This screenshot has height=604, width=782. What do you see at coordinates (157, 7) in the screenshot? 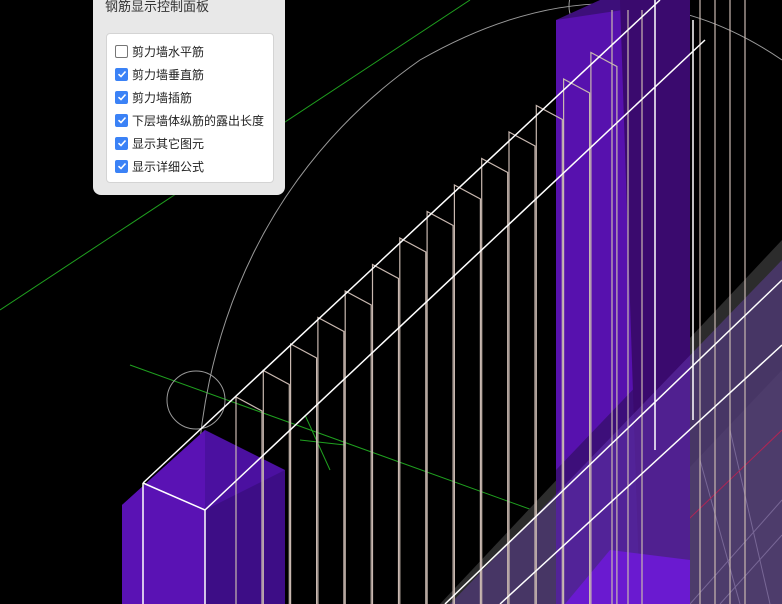
I see `panel-title: 钢筋显示控制面板` at bounding box center [157, 7].